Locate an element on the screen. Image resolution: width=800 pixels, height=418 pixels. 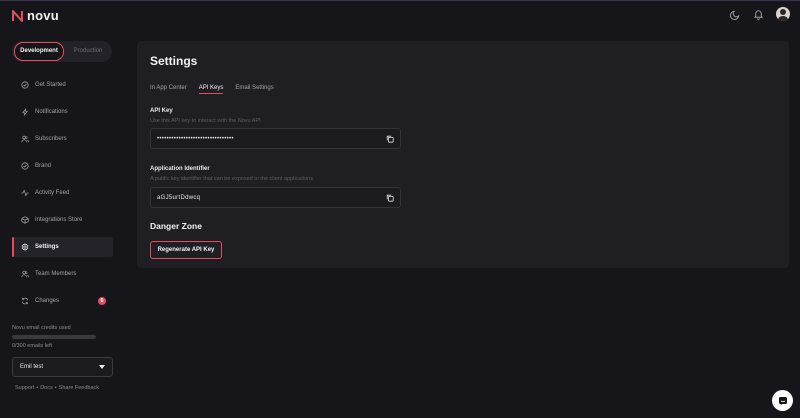
sidebar-item-activity-feed: Activity Feed is located at coordinates (62, 193).